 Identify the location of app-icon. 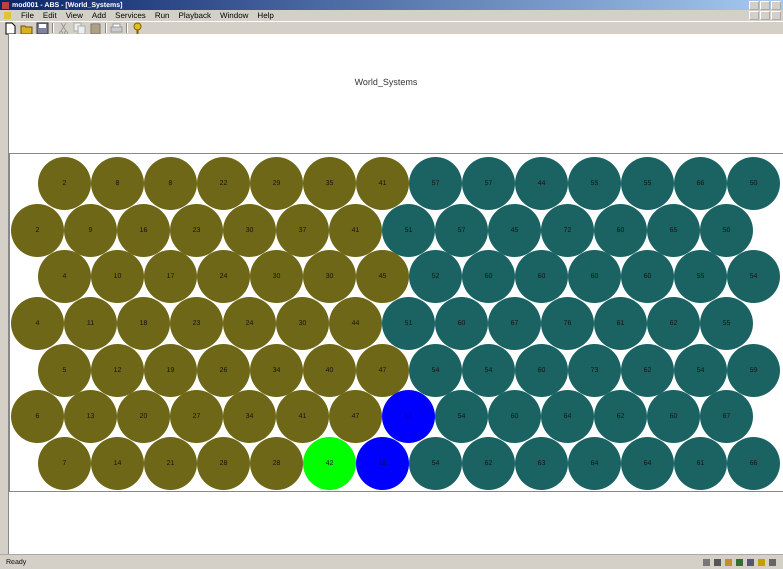
(5, 5).